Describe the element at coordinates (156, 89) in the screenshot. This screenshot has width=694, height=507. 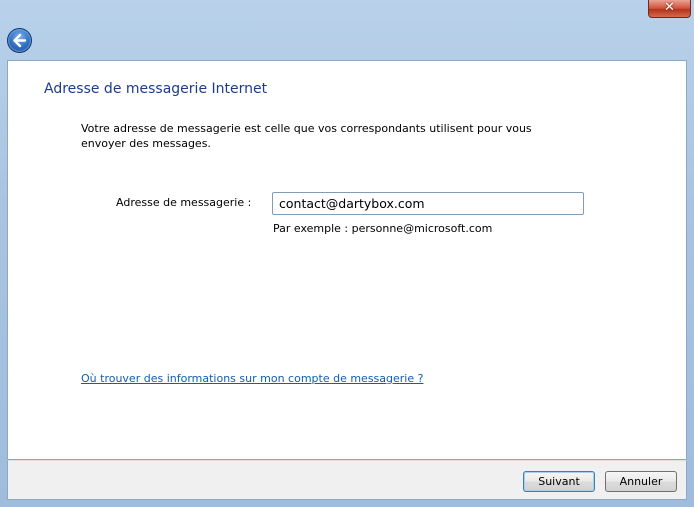
I see `page-title: Adresse de messagerie Internet` at that location.